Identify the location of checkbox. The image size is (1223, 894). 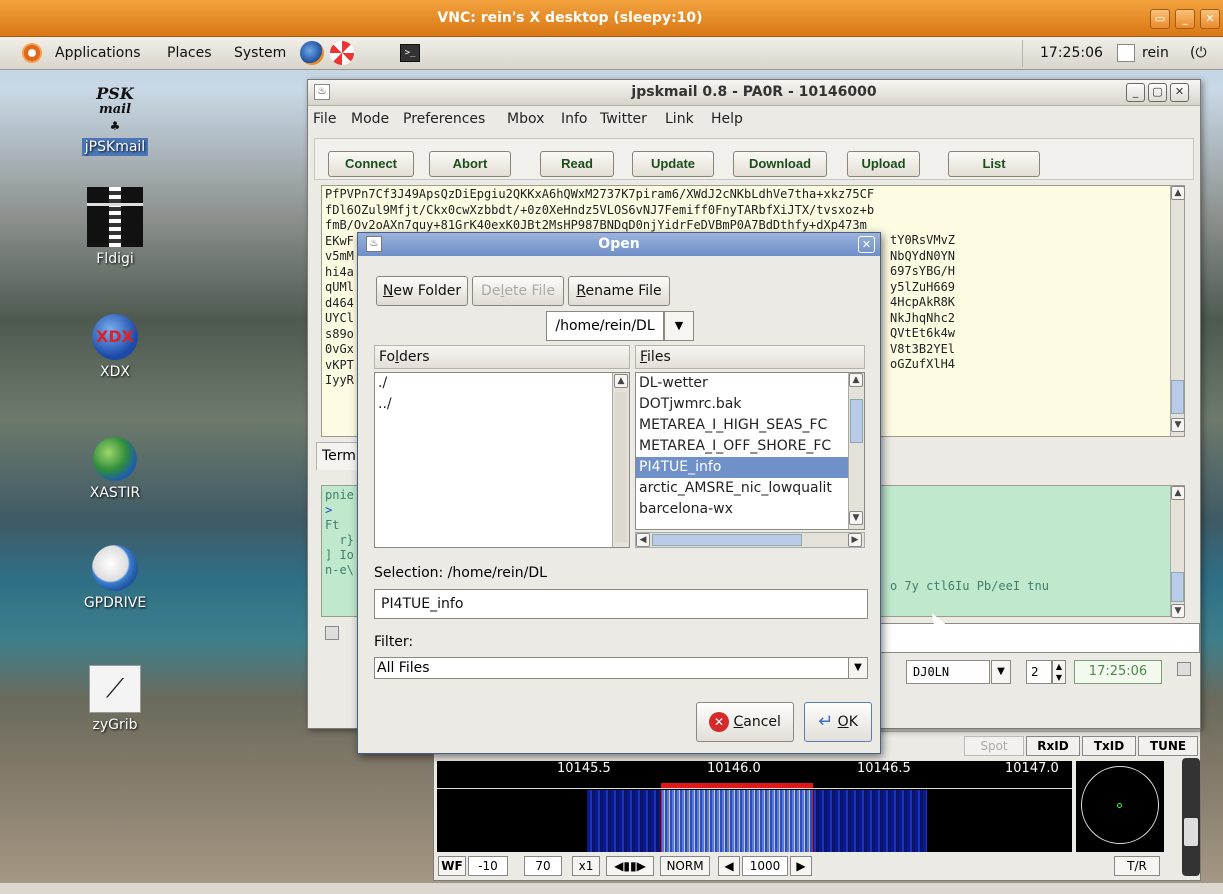
(332, 633).